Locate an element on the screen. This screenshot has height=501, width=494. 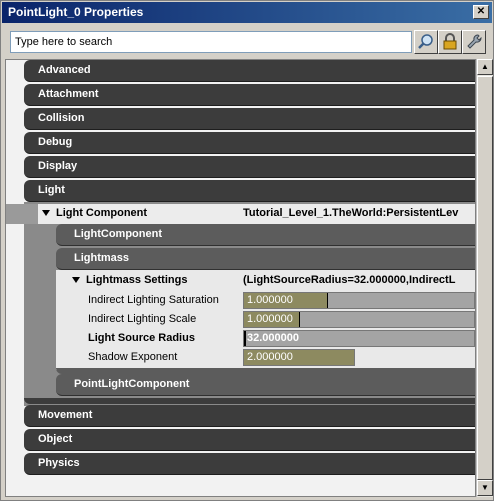
property-label: Indirect Lighting Scale is located at coordinates (142, 319).